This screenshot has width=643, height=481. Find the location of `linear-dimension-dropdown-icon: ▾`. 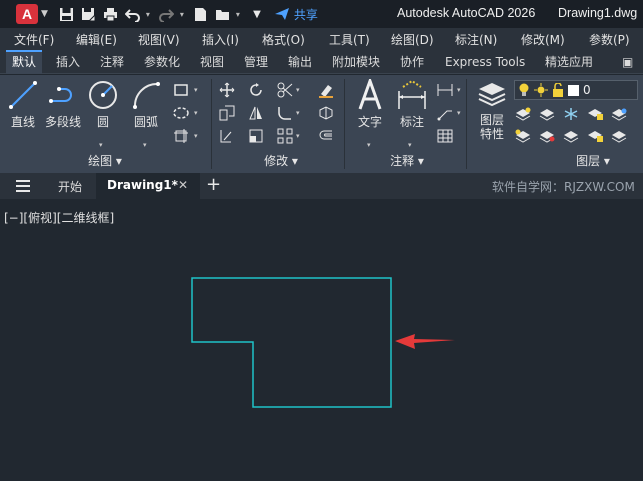

linear-dimension-dropdown-icon: ▾ is located at coordinates (459, 90).